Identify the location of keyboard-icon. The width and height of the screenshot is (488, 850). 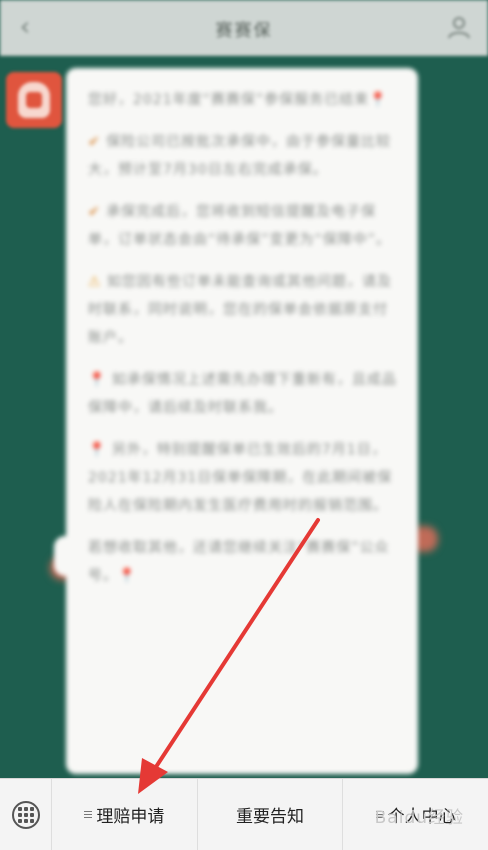
(25, 814).